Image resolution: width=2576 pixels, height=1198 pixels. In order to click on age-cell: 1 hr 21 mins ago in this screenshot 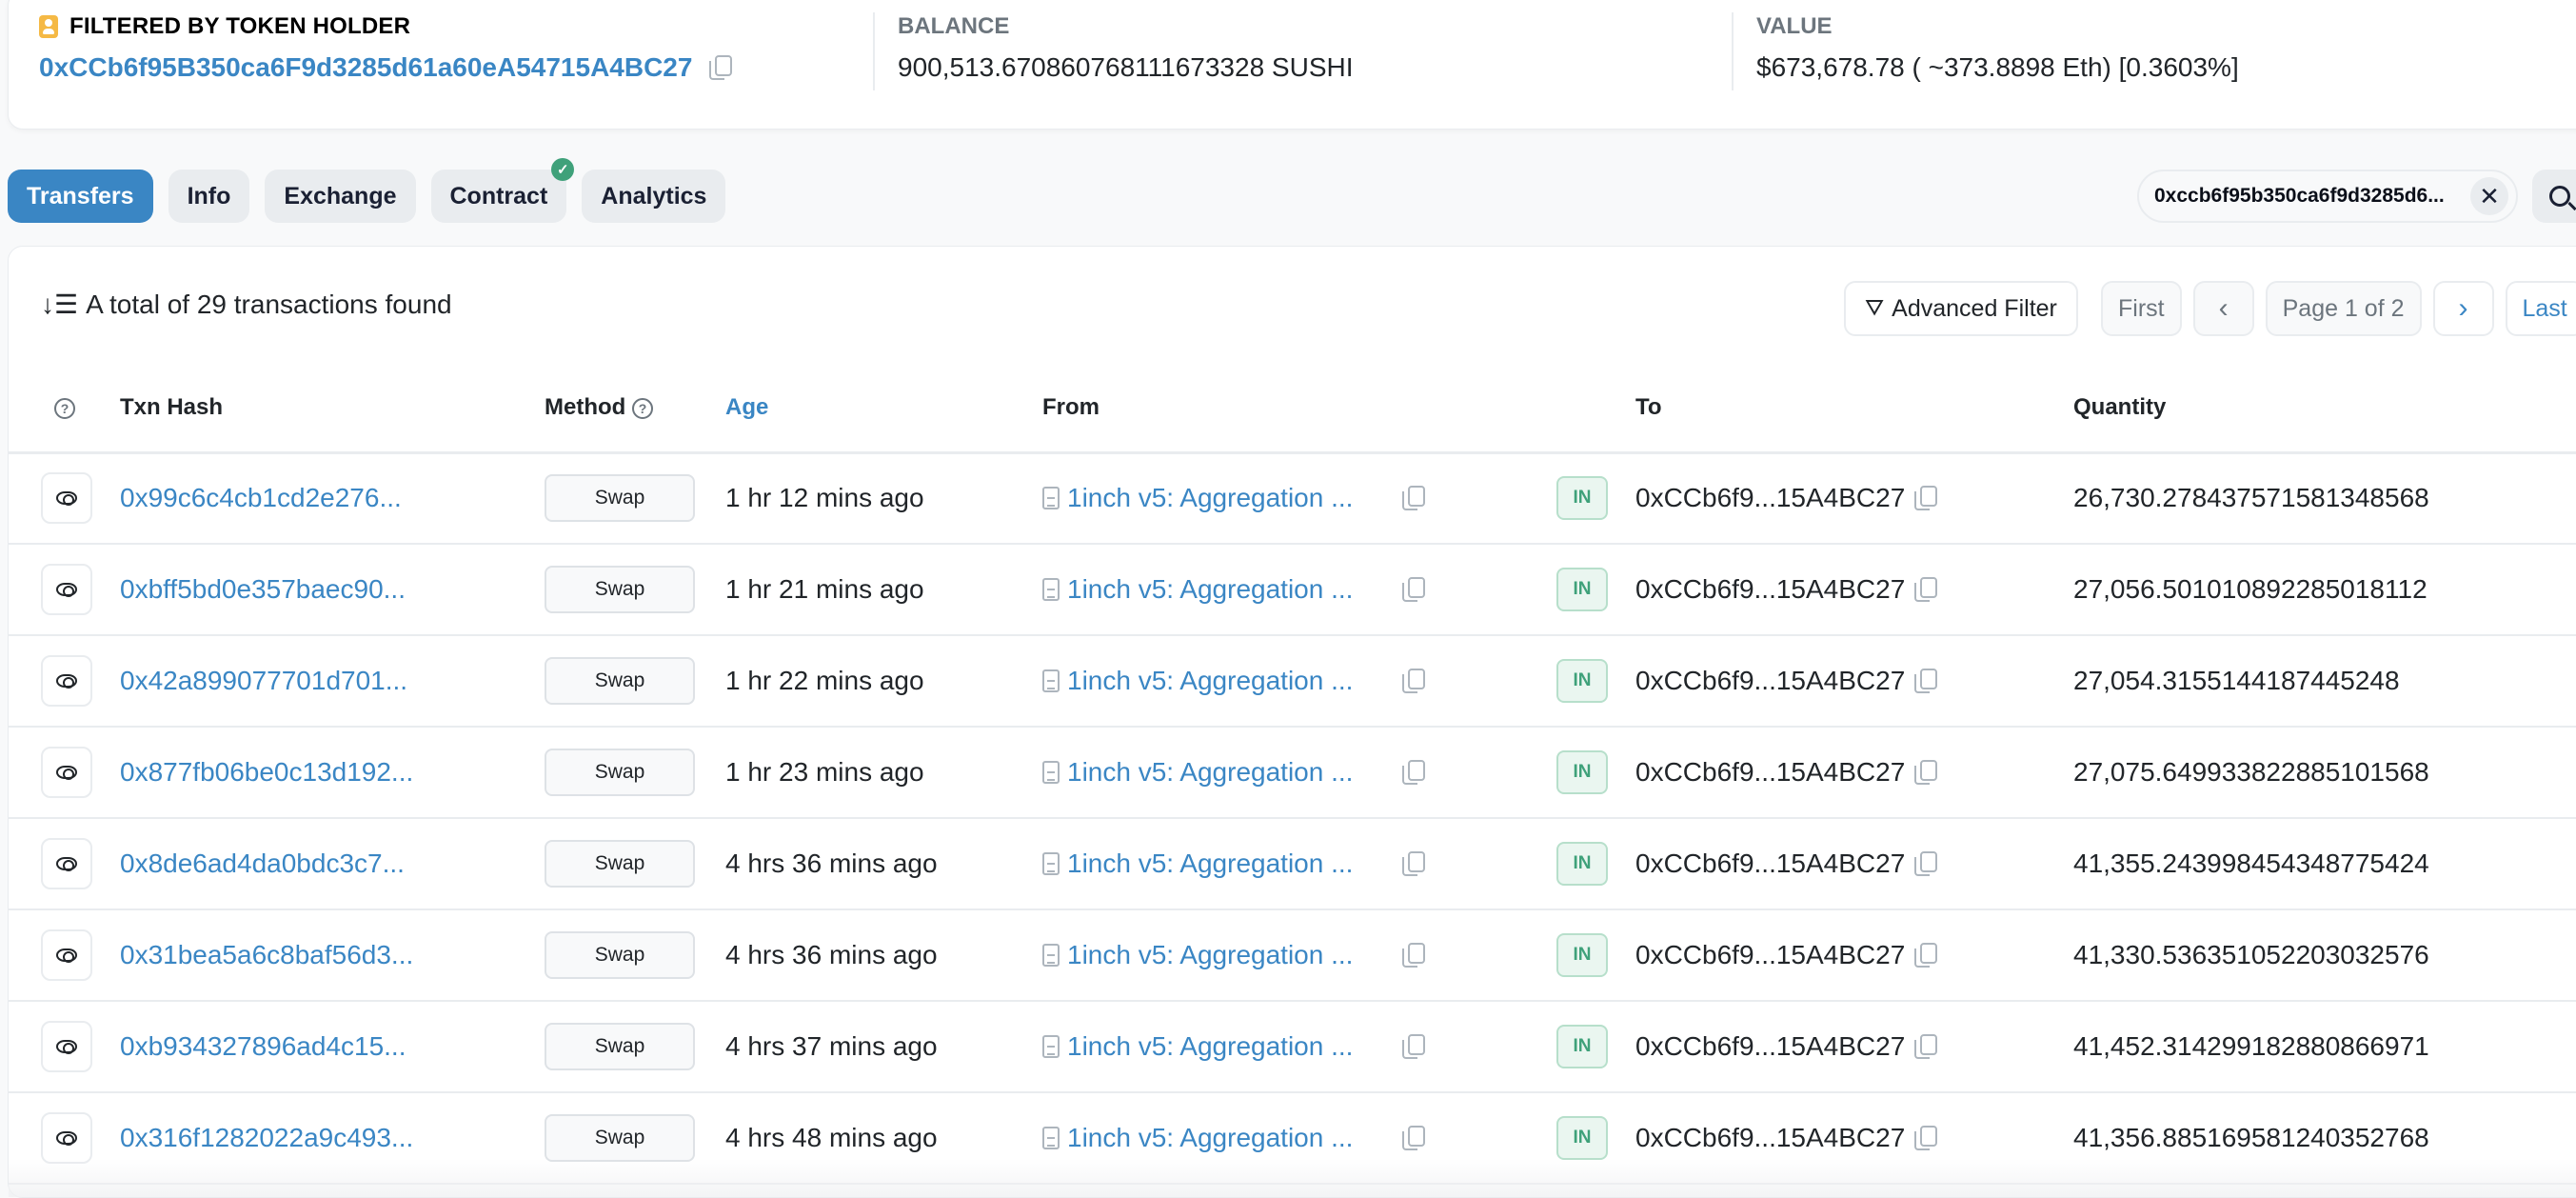, I will do `click(883, 589)`.